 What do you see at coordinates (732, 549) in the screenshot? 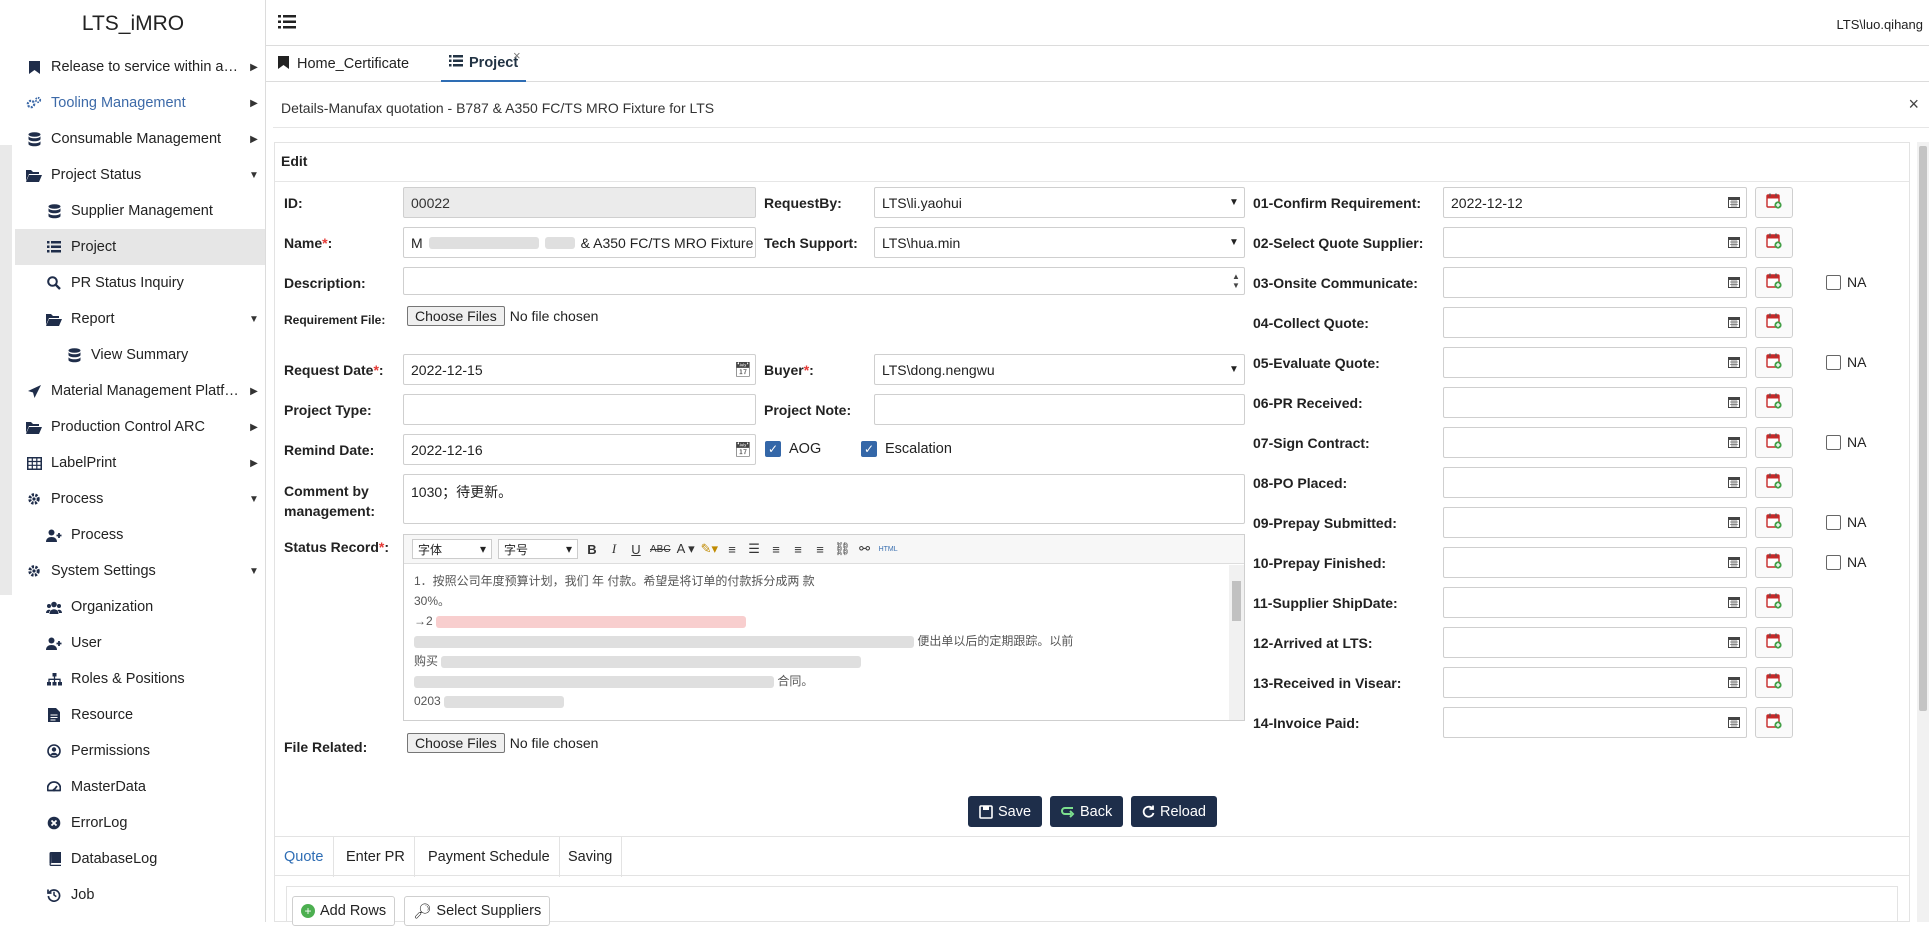
I see `ordered-list-icon: ≡` at bounding box center [732, 549].